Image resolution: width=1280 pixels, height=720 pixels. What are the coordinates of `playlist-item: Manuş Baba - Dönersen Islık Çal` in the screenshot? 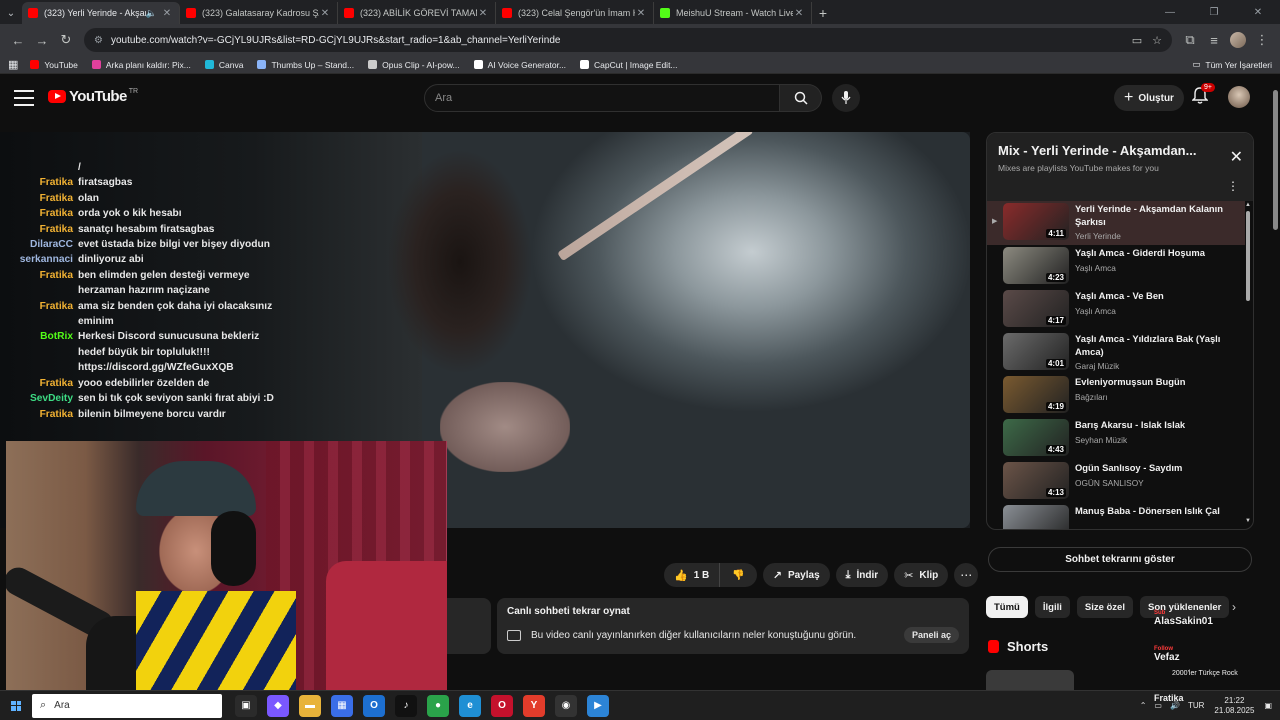 It's located at (1116, 516).